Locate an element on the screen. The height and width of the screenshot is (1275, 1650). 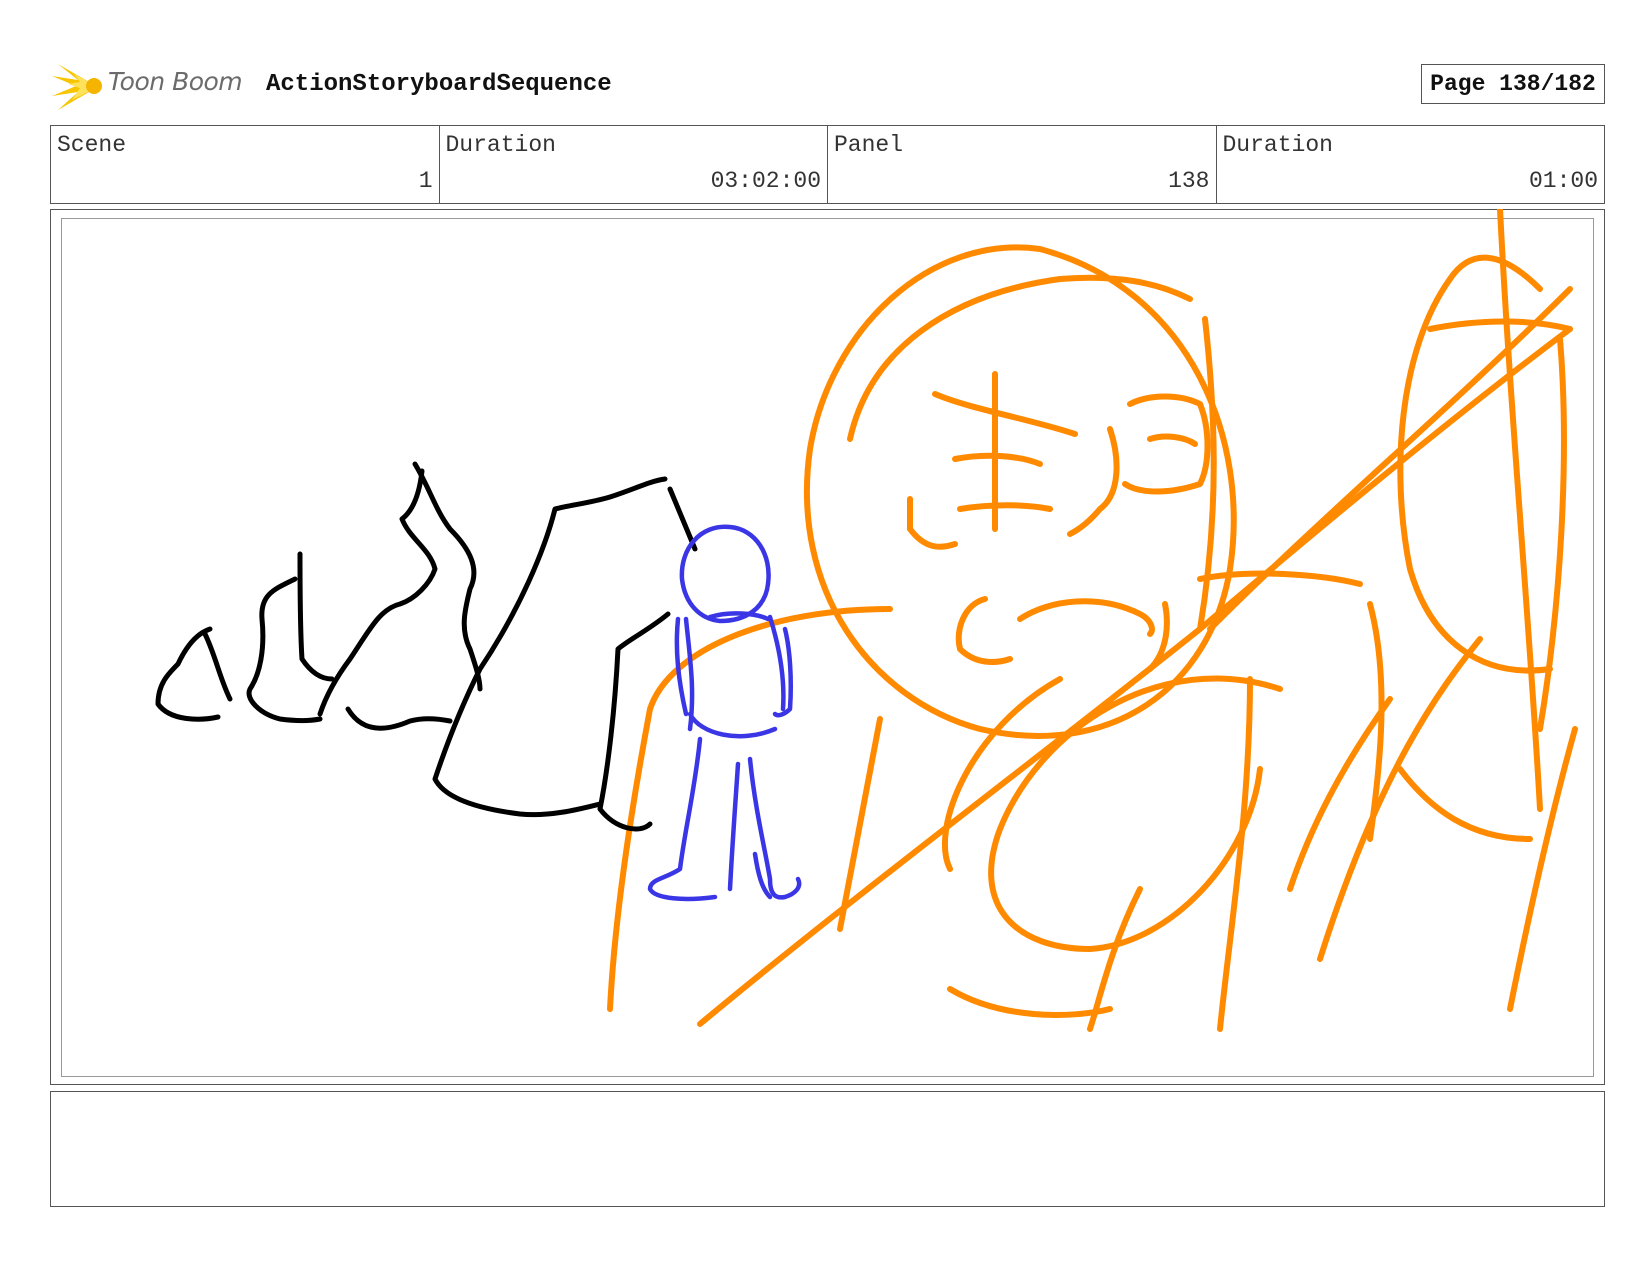
panel-duration-label: Duration is located at coordinates (1277, 145).